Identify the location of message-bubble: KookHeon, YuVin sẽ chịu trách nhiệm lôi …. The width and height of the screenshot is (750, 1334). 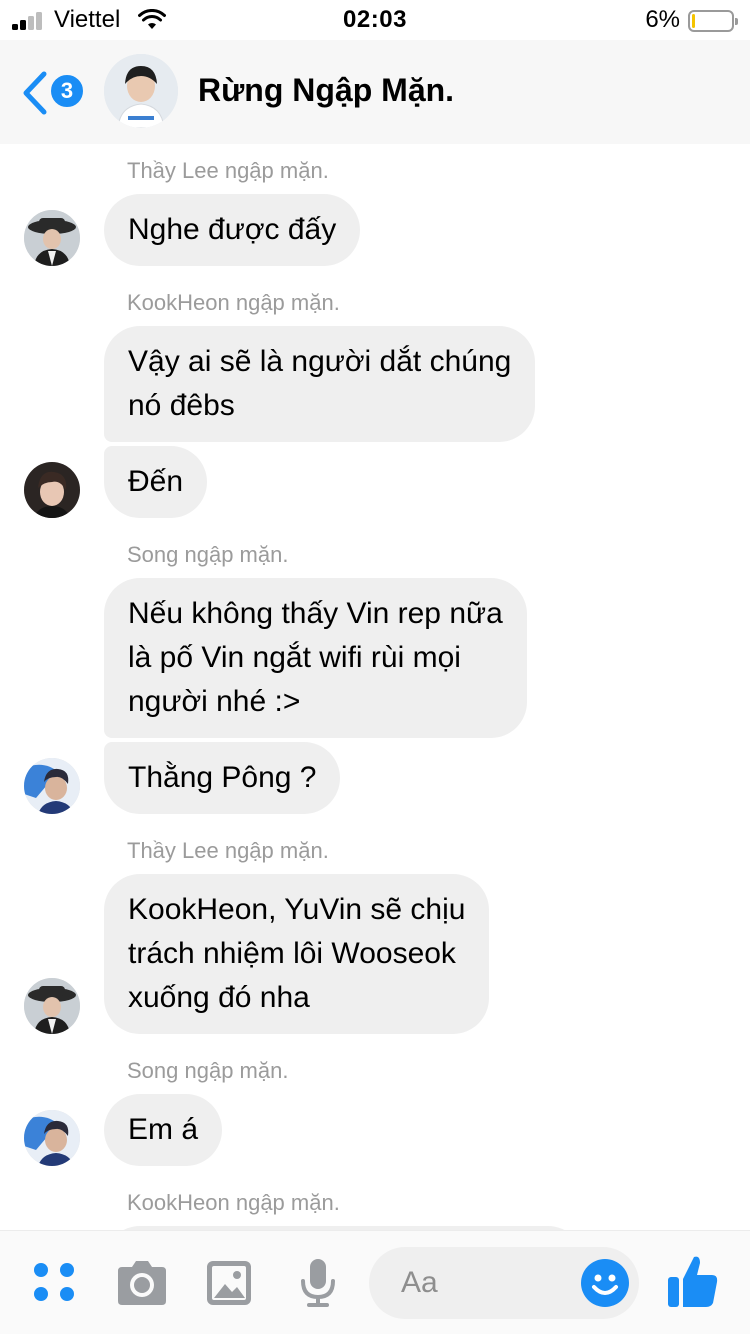
(297, 954).